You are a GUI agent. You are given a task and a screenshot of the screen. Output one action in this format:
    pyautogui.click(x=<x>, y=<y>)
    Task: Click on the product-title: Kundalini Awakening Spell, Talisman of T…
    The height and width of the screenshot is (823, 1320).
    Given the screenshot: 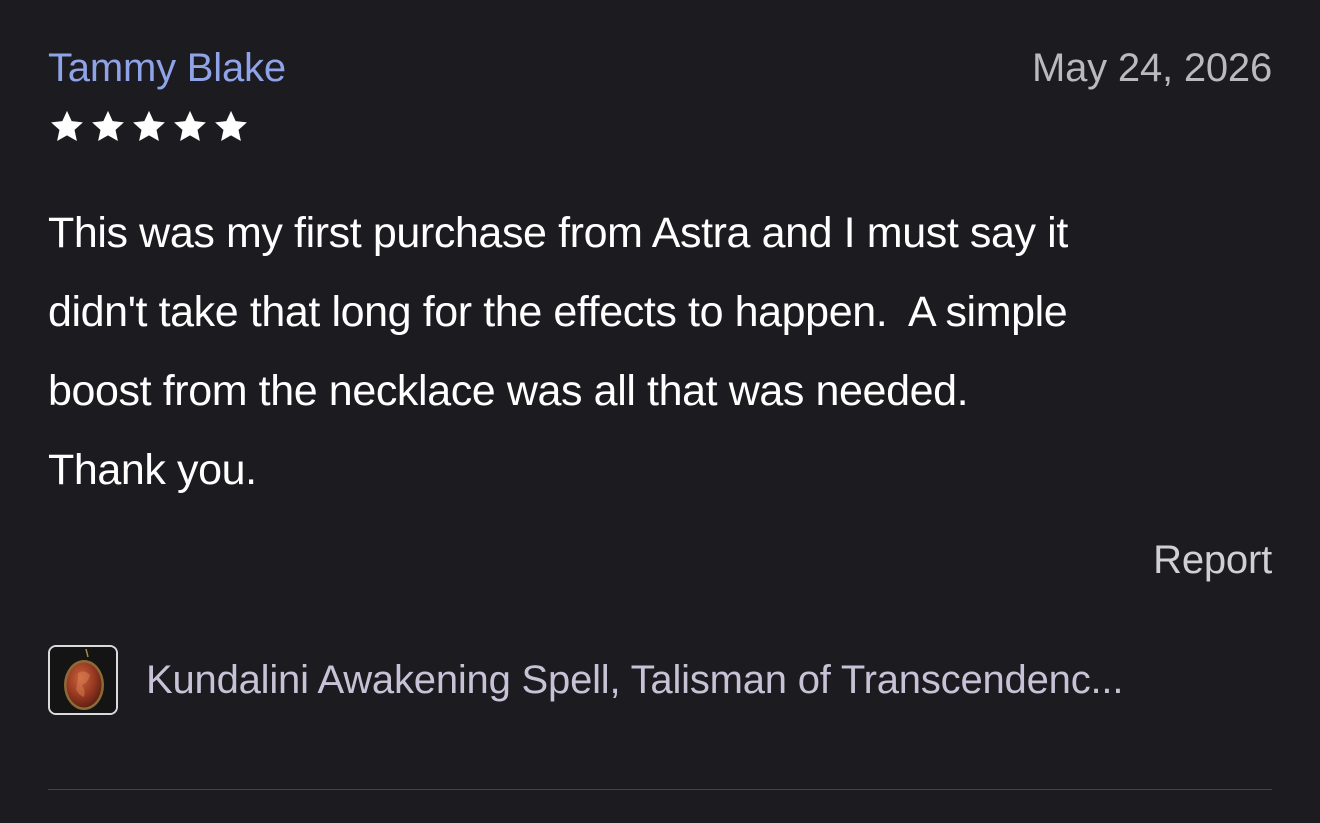 What is the action you would take?
    pyautogui.click(x=634, y=680)
    